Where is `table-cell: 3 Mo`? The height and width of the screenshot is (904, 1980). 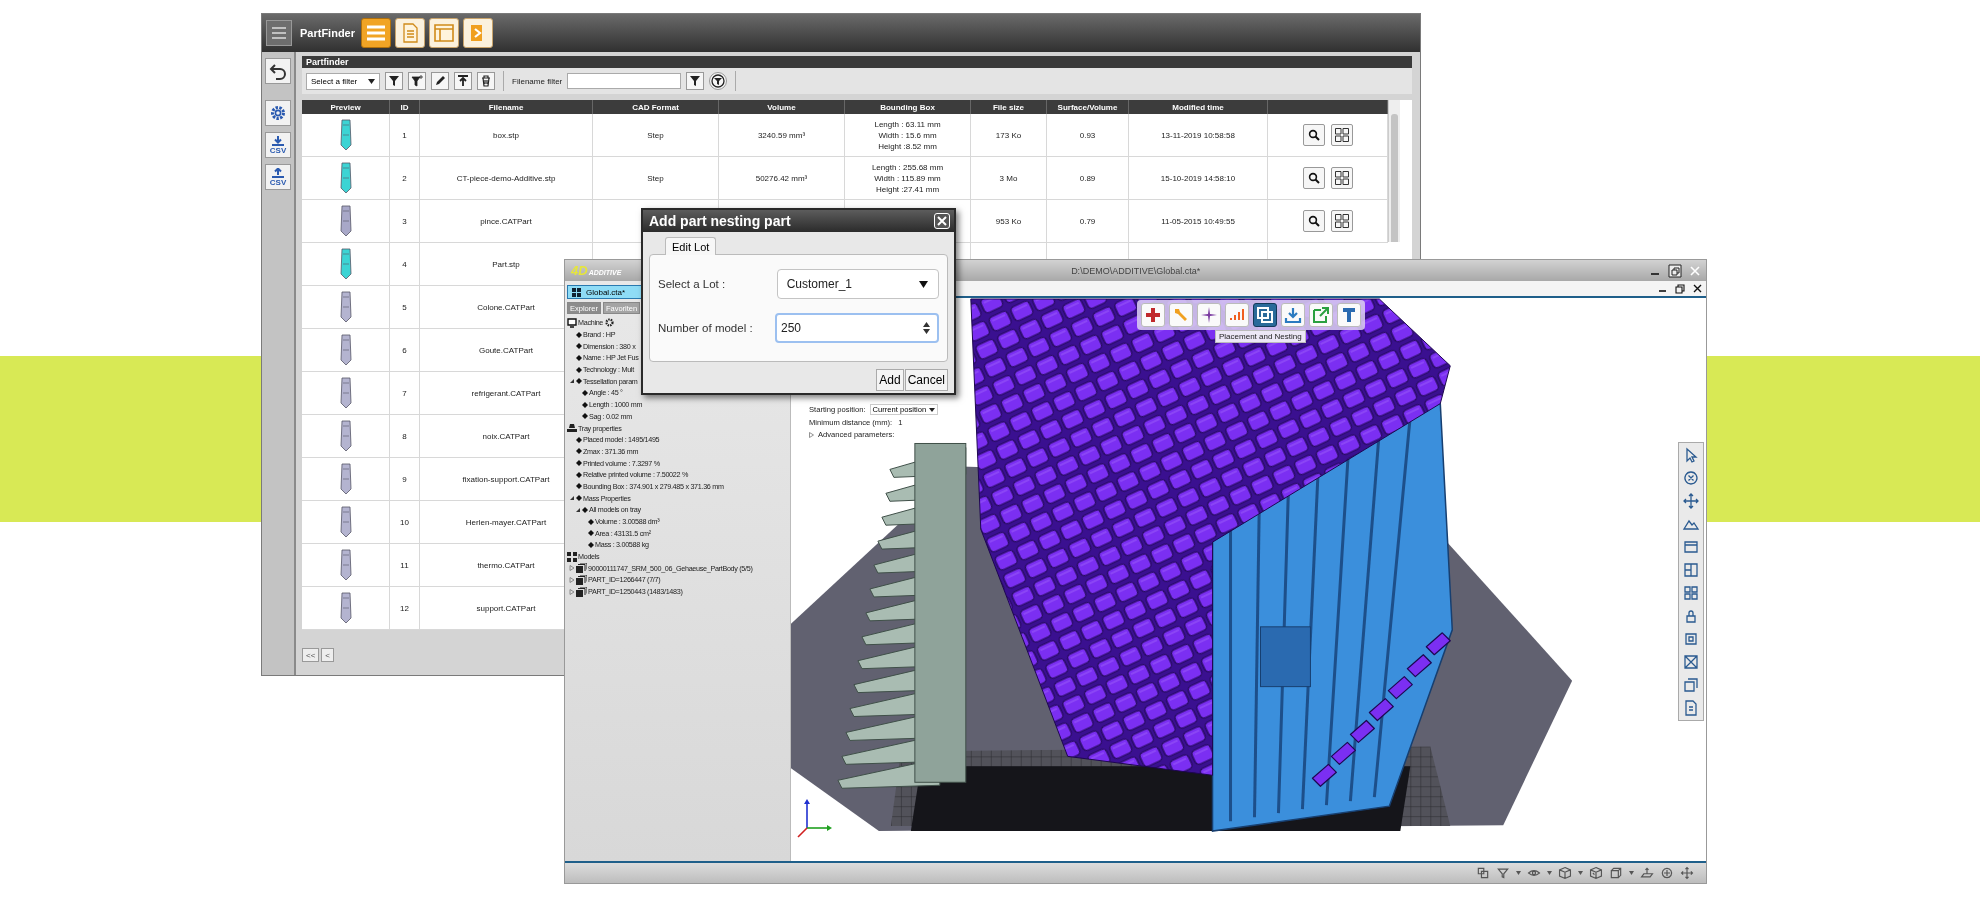 table-cell: 3 Mo is located at coordinates (1009, 178).